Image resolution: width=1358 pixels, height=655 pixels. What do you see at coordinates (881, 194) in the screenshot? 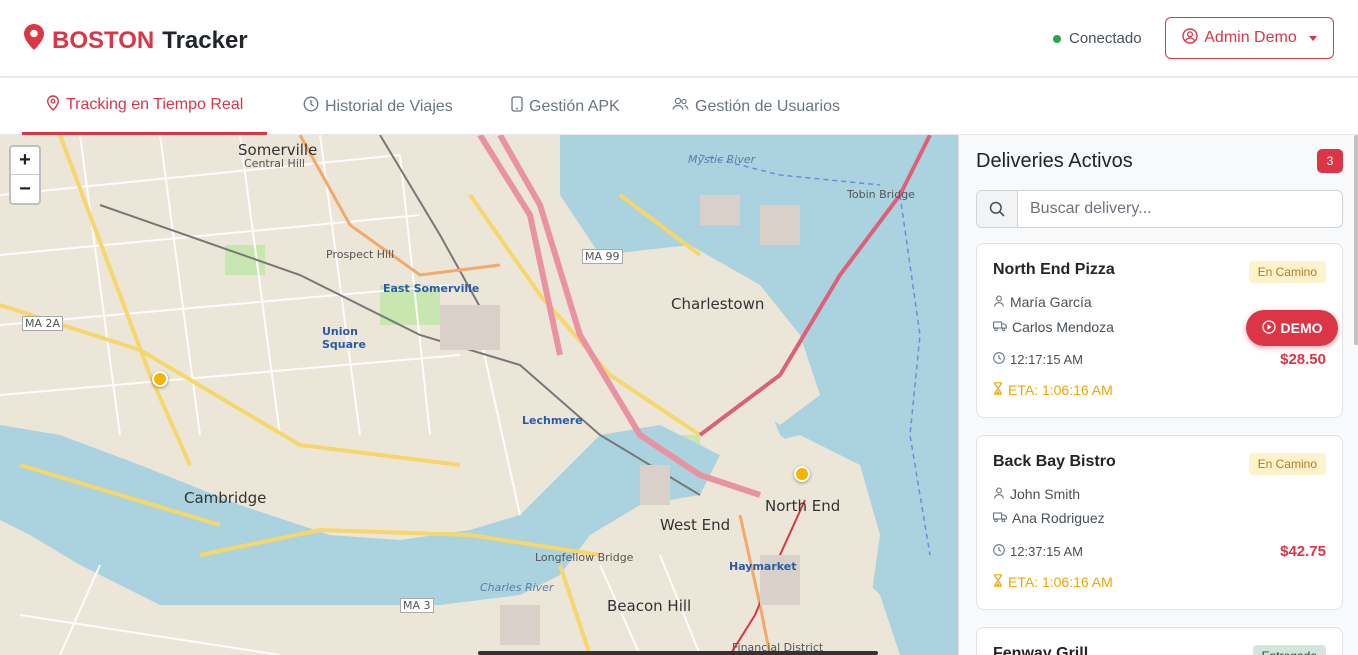
I see `map-label-tobin-bridge: Tobin Bridge` at bounding box center [881, 194].